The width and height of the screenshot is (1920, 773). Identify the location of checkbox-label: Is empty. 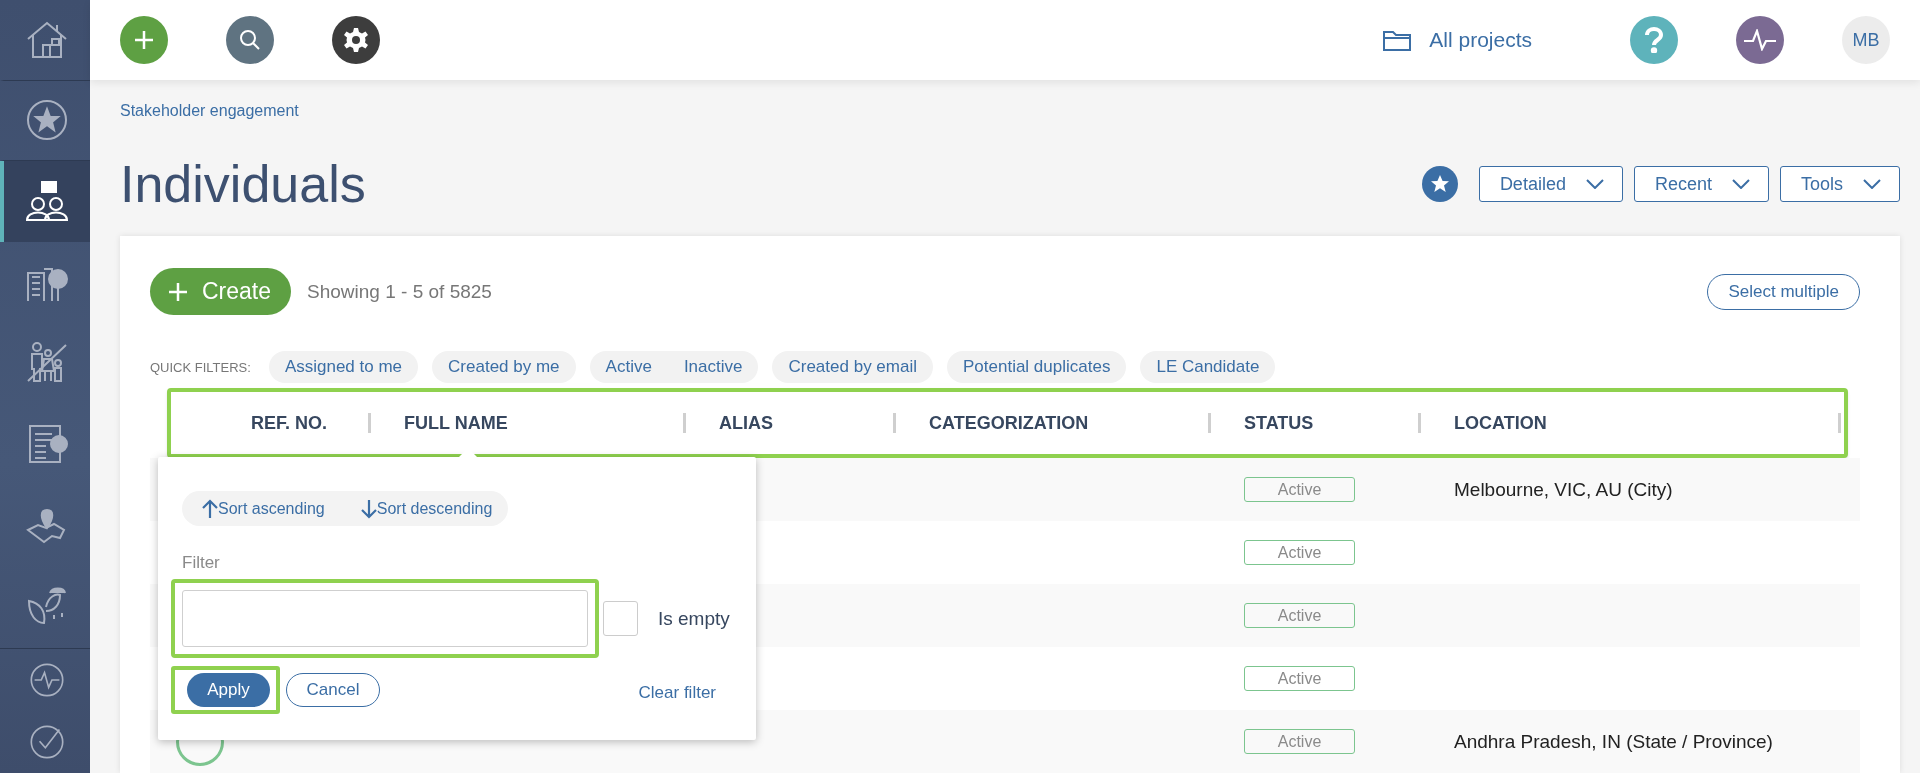
(694, 618).